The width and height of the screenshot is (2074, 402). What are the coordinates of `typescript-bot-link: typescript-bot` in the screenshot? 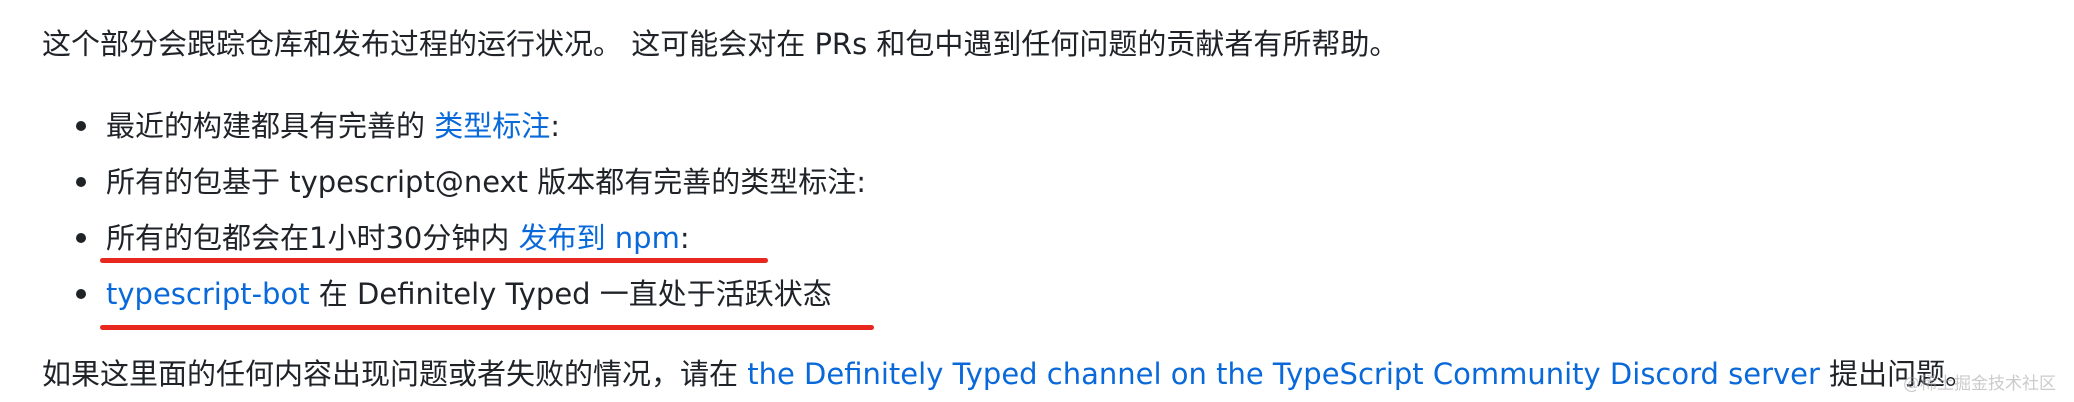 It's located at (208, 294).